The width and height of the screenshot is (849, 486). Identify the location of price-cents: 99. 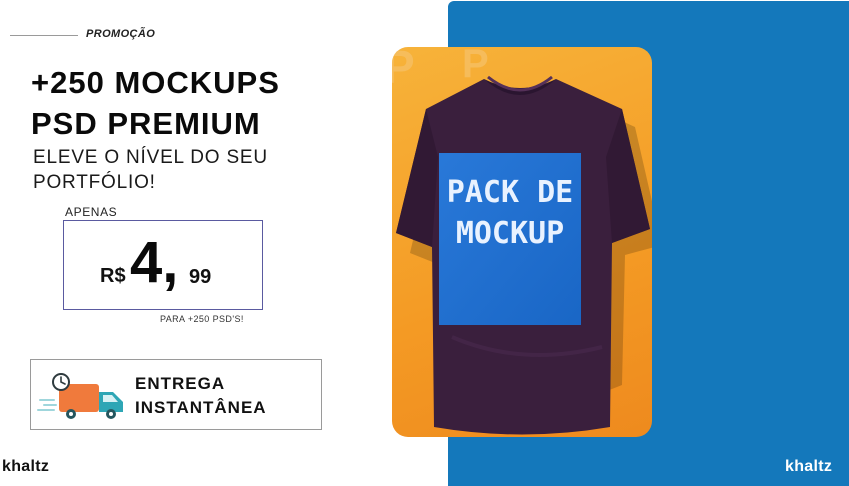
(200, 277).